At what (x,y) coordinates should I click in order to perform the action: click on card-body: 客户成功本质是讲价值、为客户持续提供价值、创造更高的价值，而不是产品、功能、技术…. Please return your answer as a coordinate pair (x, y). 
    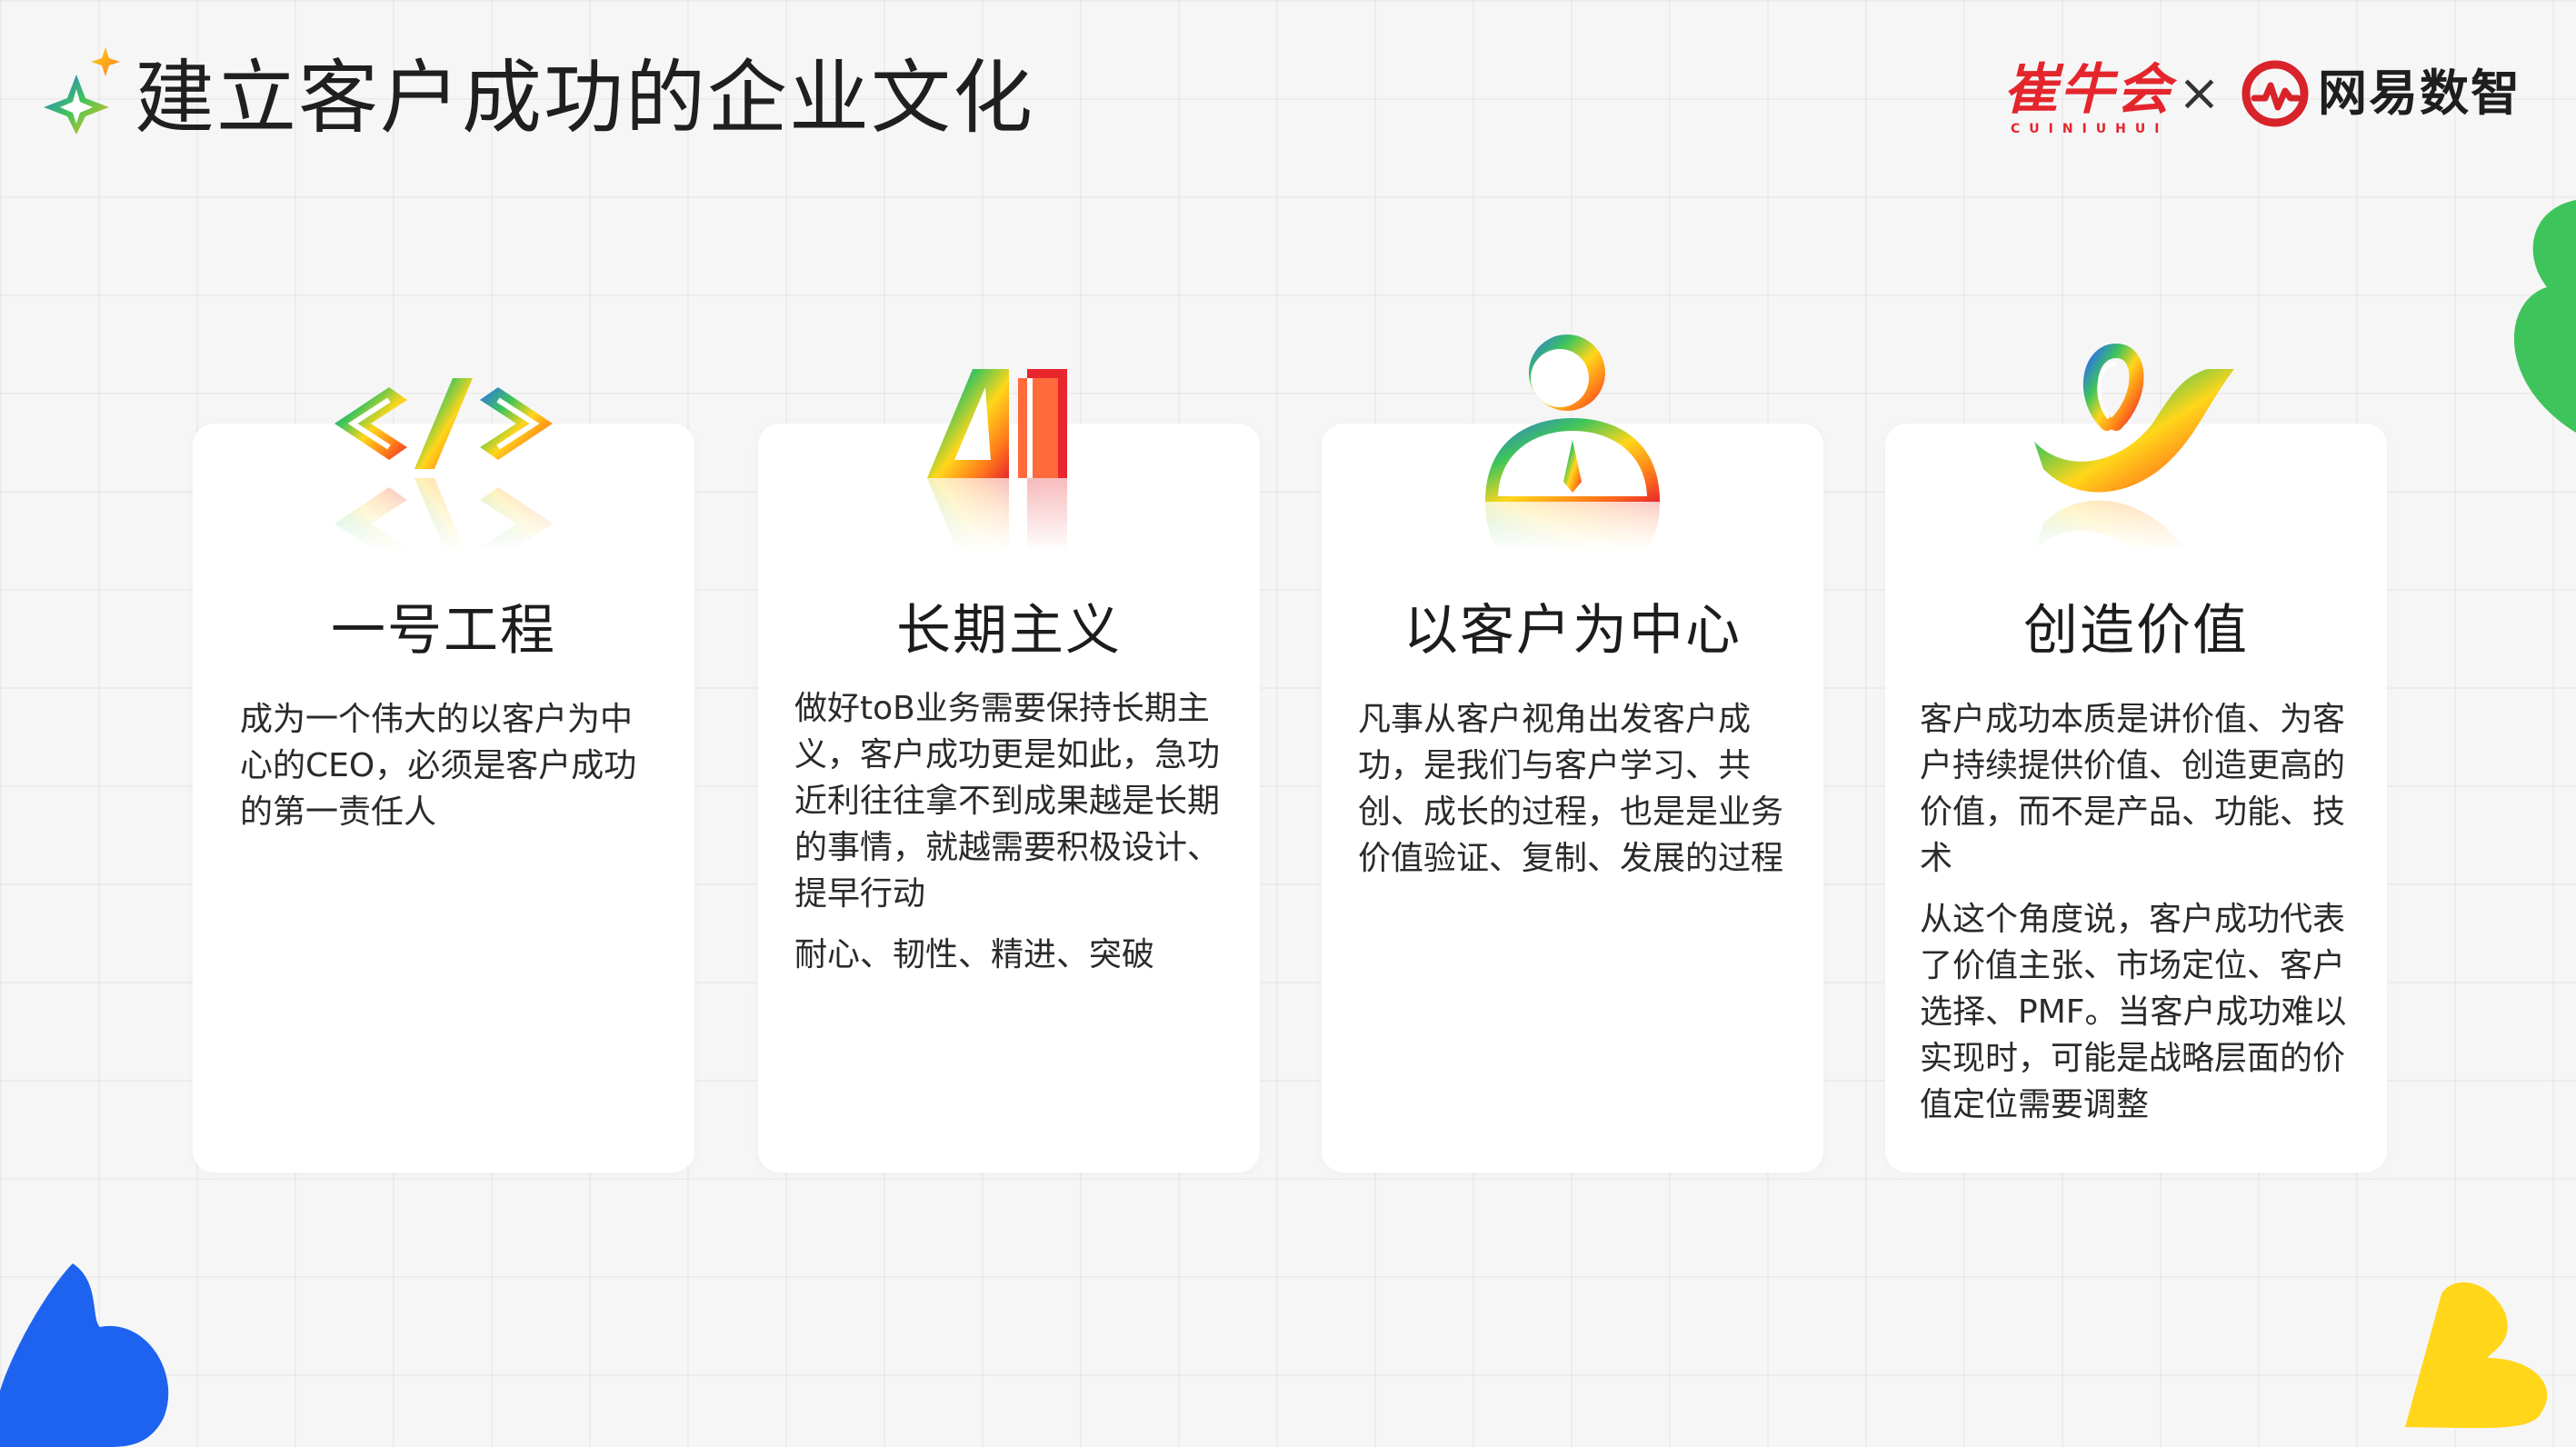
    Looking at the image, I should click on (2135, 919).